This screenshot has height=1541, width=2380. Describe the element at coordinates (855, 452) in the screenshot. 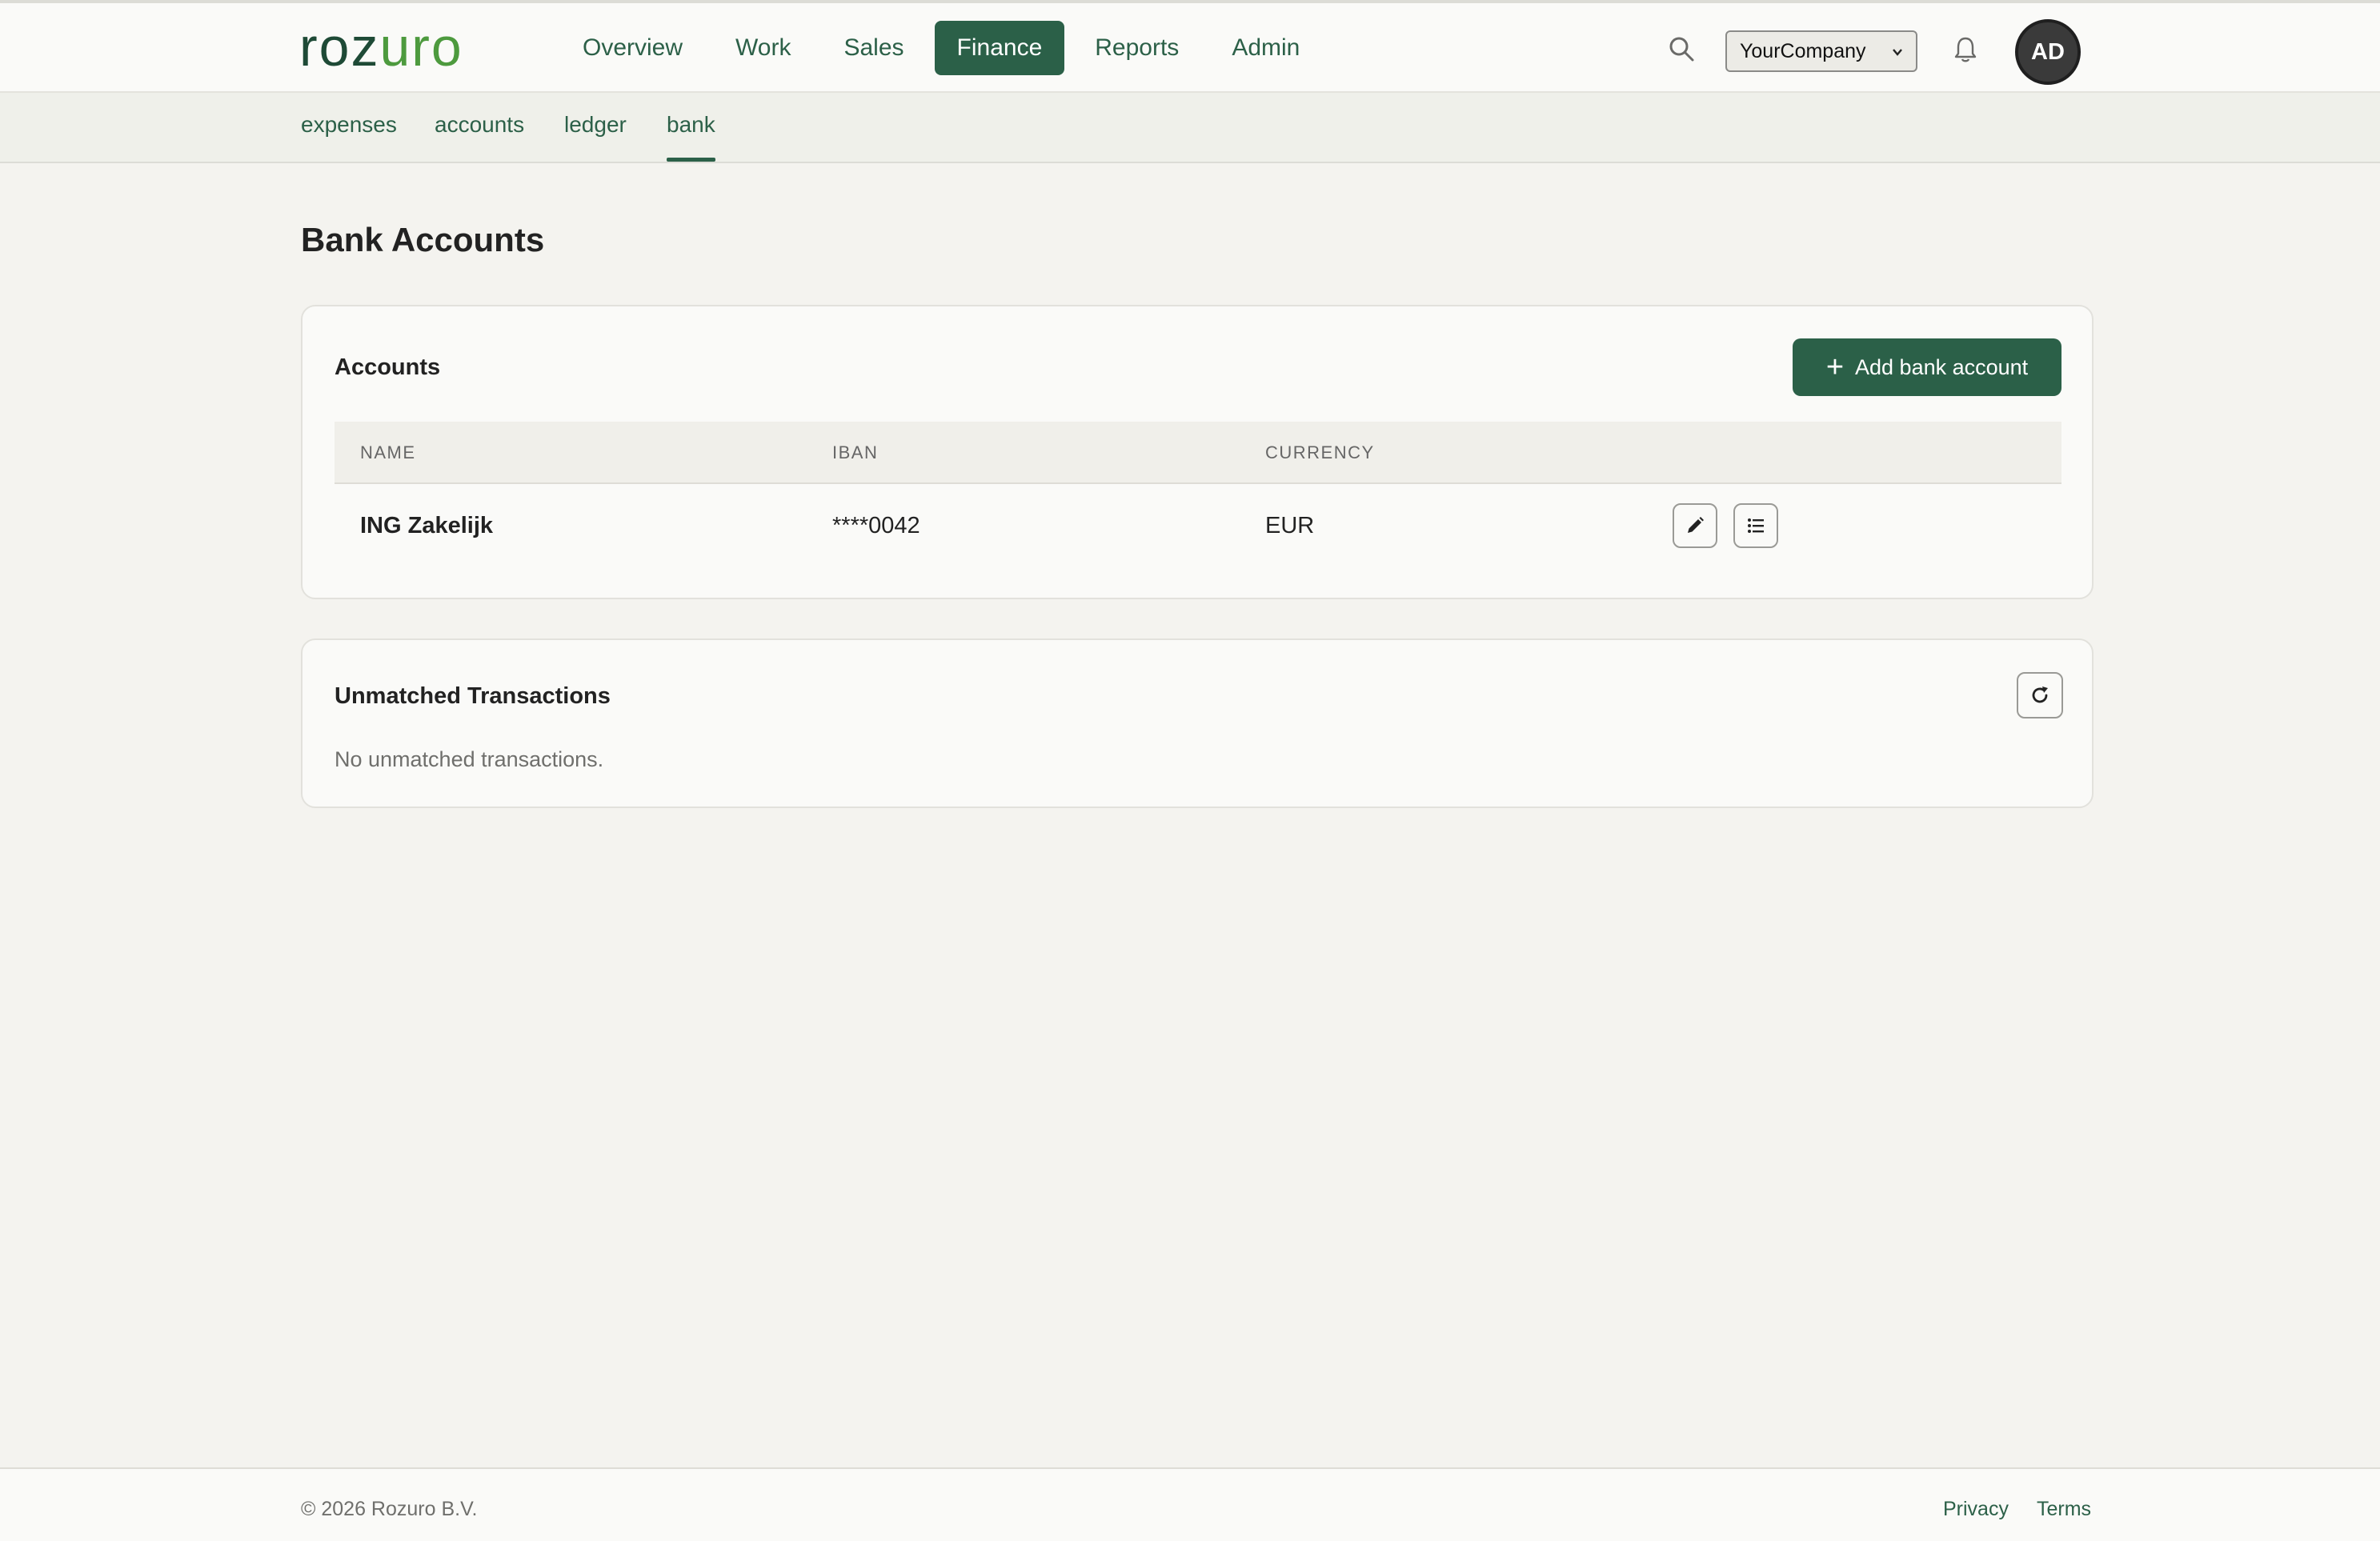

I see `column-header-iban: IBAN` at that location.